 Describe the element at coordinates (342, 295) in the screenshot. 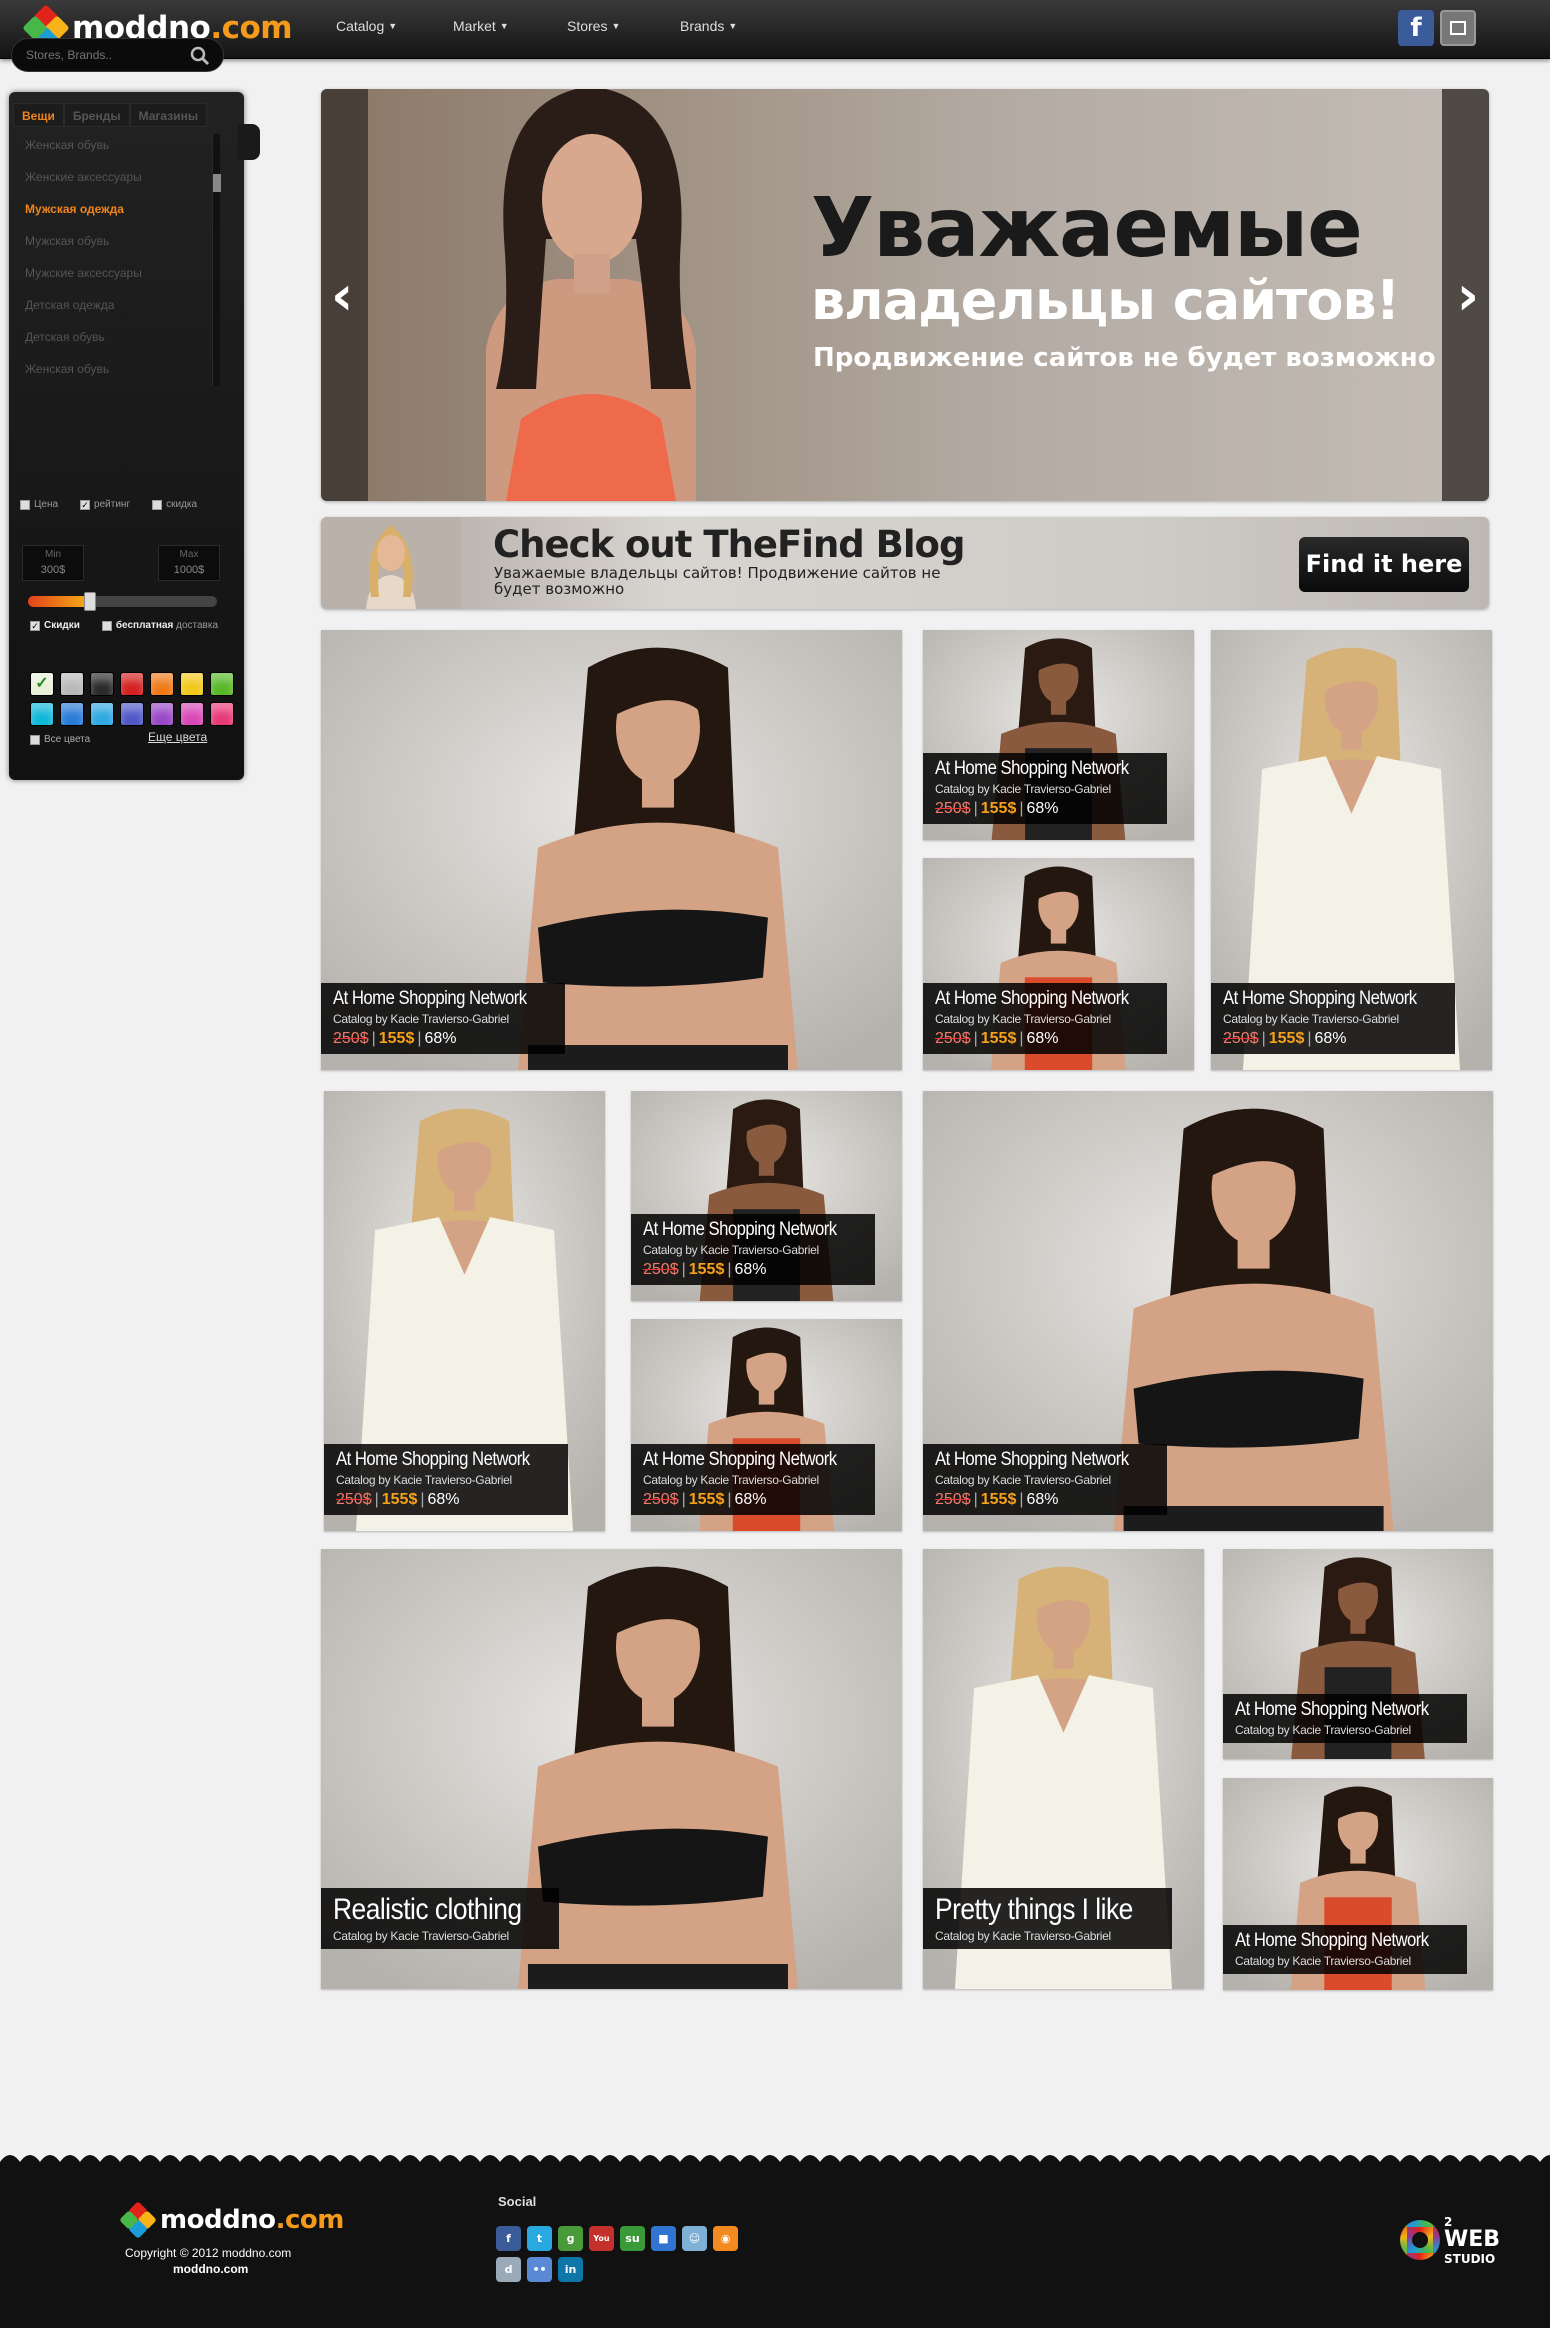

I see `chevron-left-icon: ‹` at that location.